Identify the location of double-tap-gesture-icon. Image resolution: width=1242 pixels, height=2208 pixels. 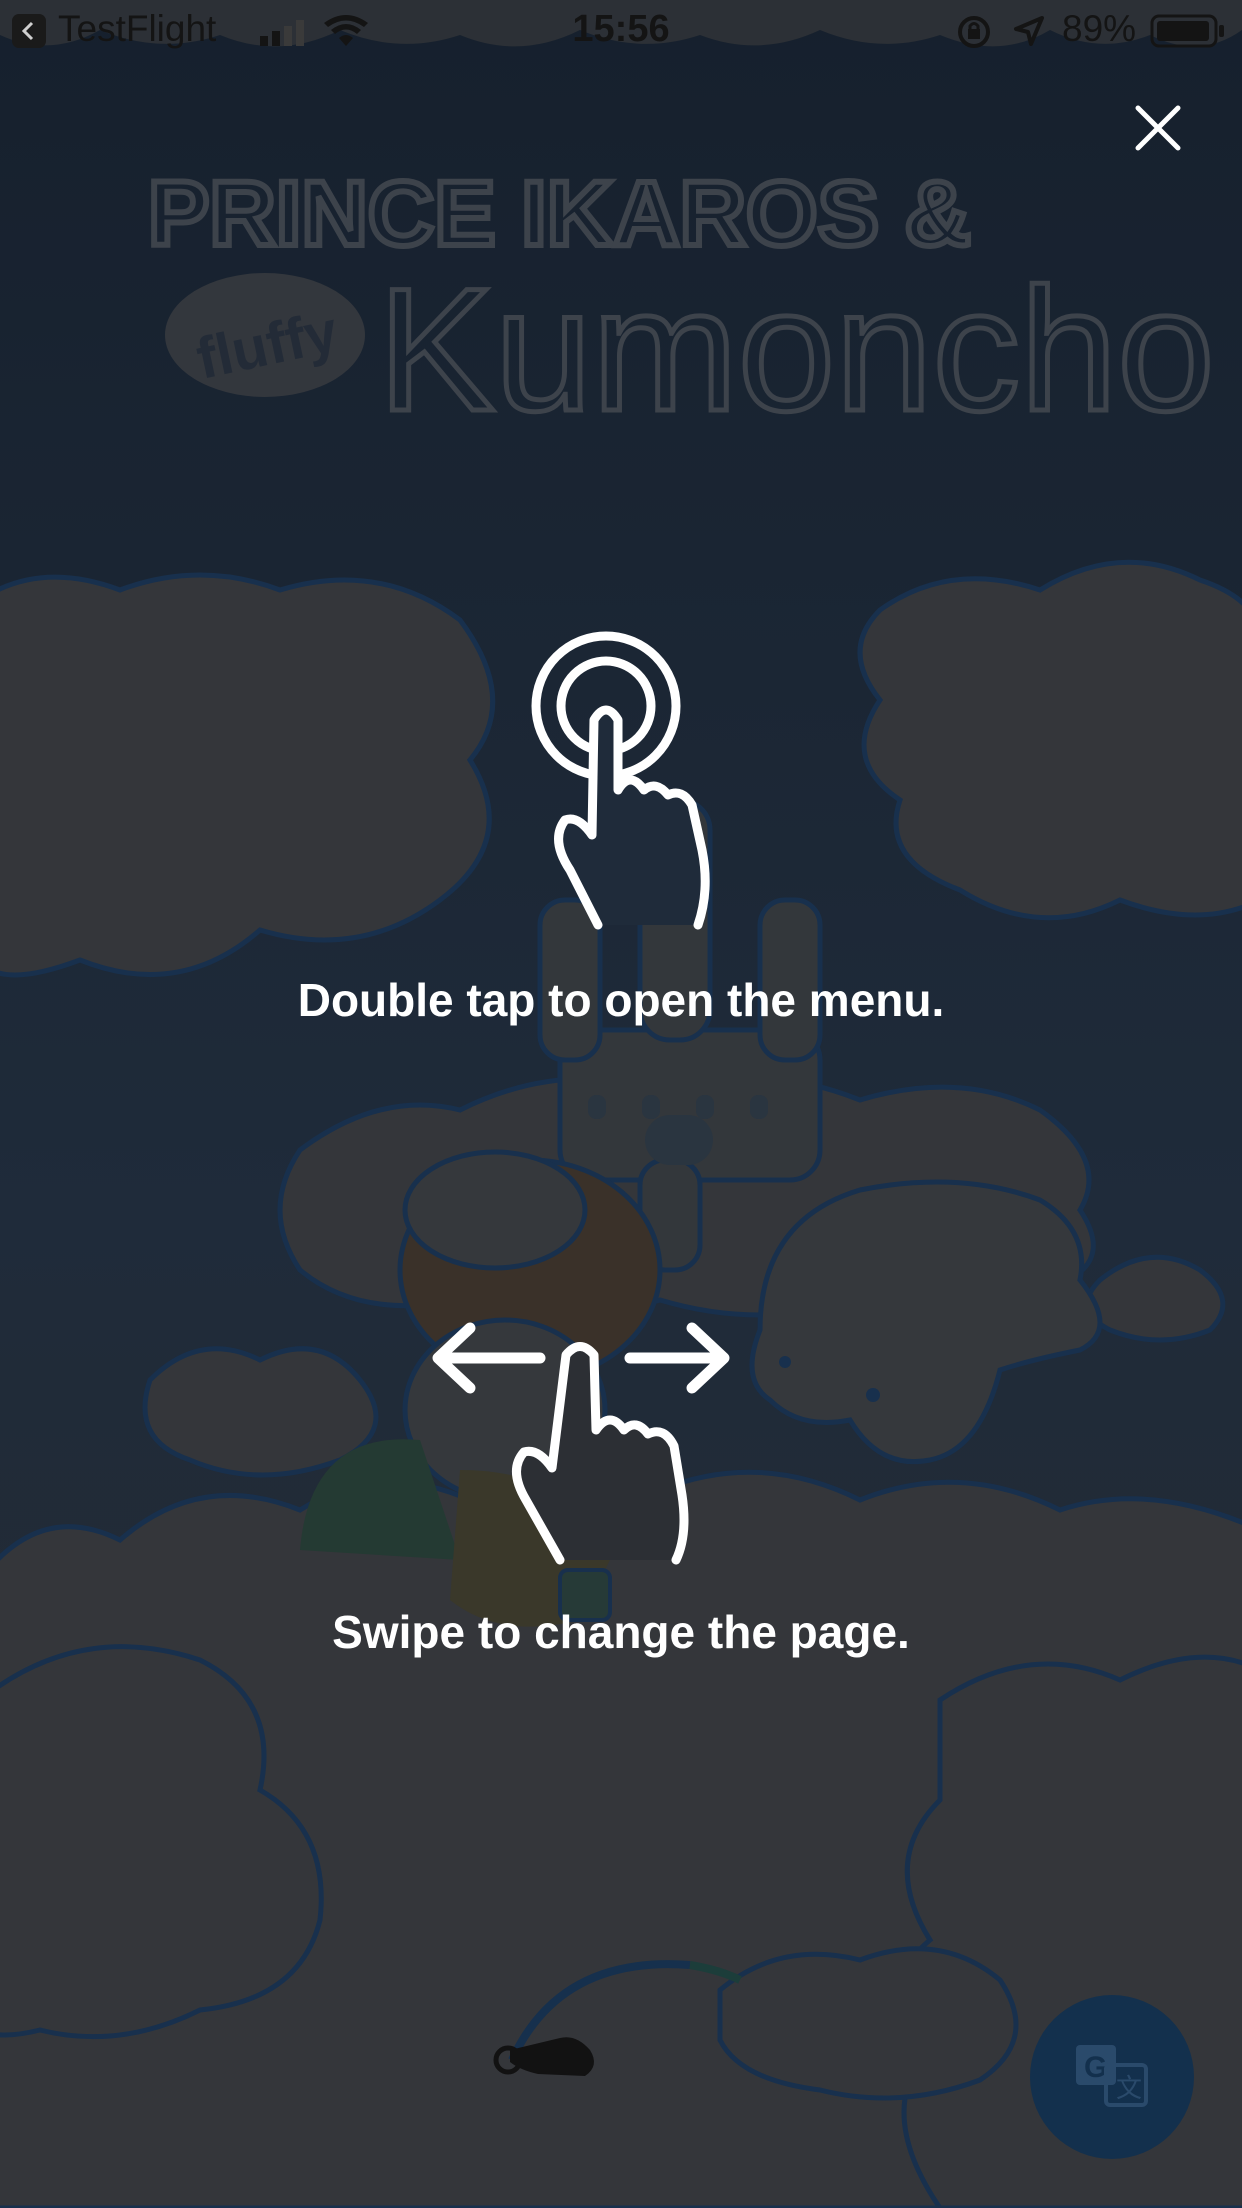
(620, 780).